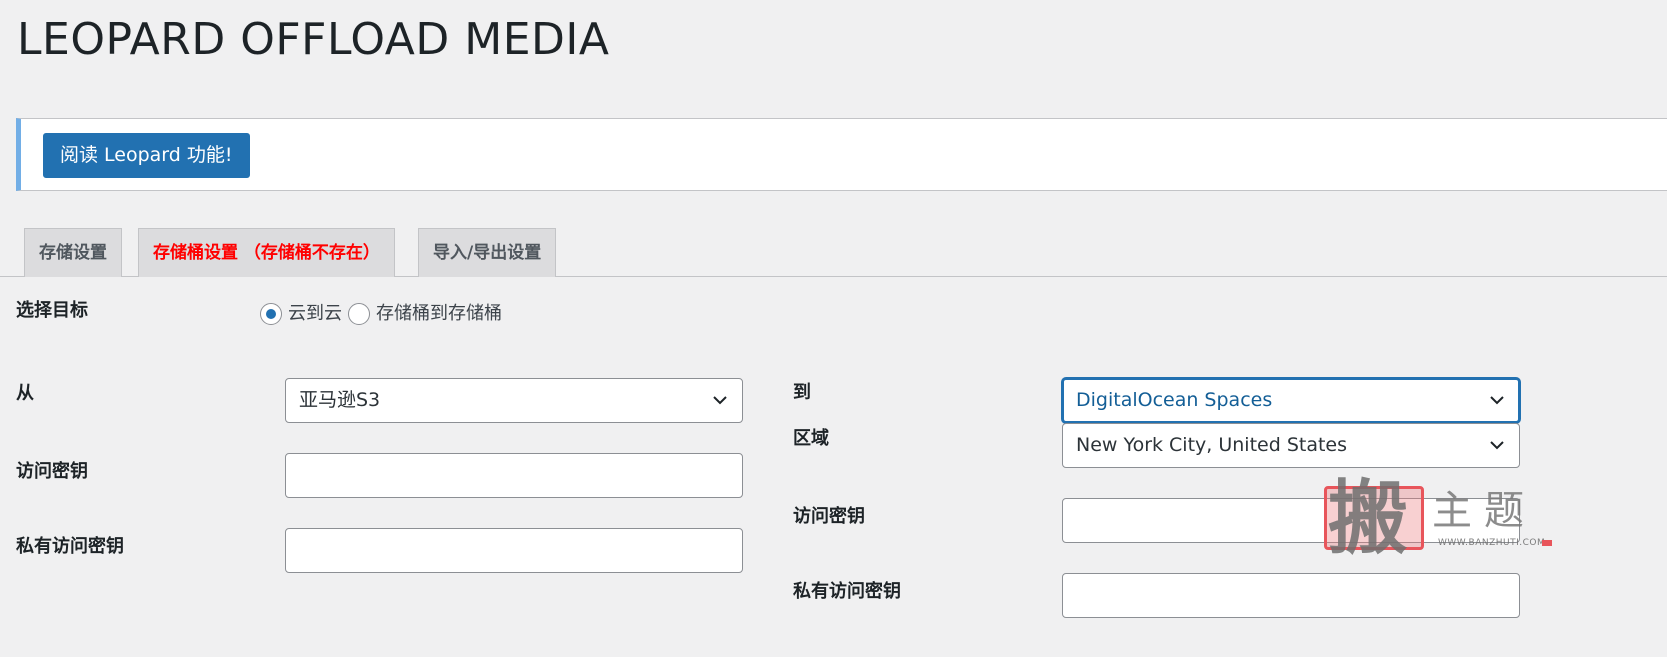 This screenshot has height=657, width=1667. Describe the element at coordinates (52, 471) in the screenshot. I see `source-access-key-label: 访问密钥` at that location.